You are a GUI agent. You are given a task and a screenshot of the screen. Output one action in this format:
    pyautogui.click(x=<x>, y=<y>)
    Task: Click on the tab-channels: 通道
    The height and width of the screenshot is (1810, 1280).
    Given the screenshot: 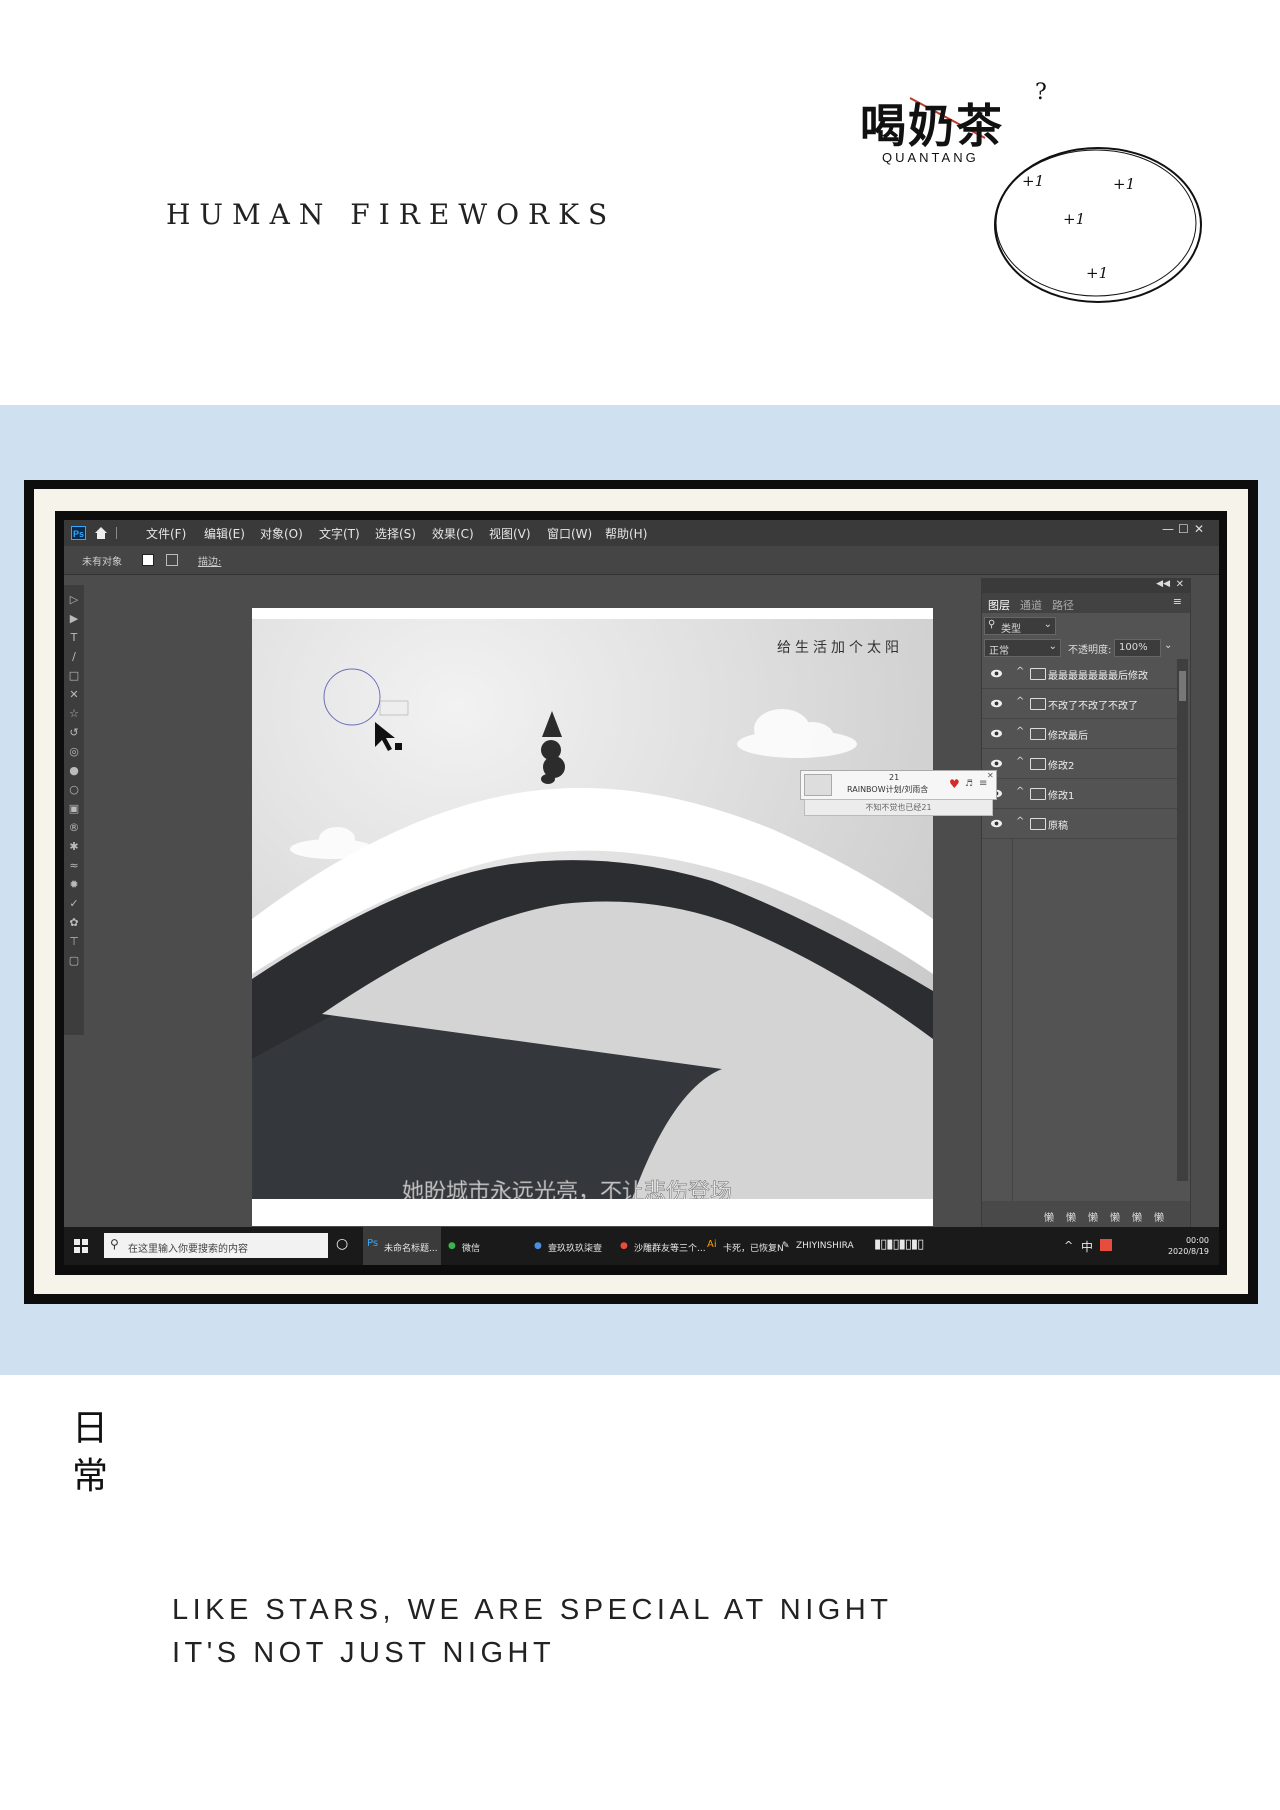 What is the action you would take?
    pyautogui.click(x=1031, y=605)
    